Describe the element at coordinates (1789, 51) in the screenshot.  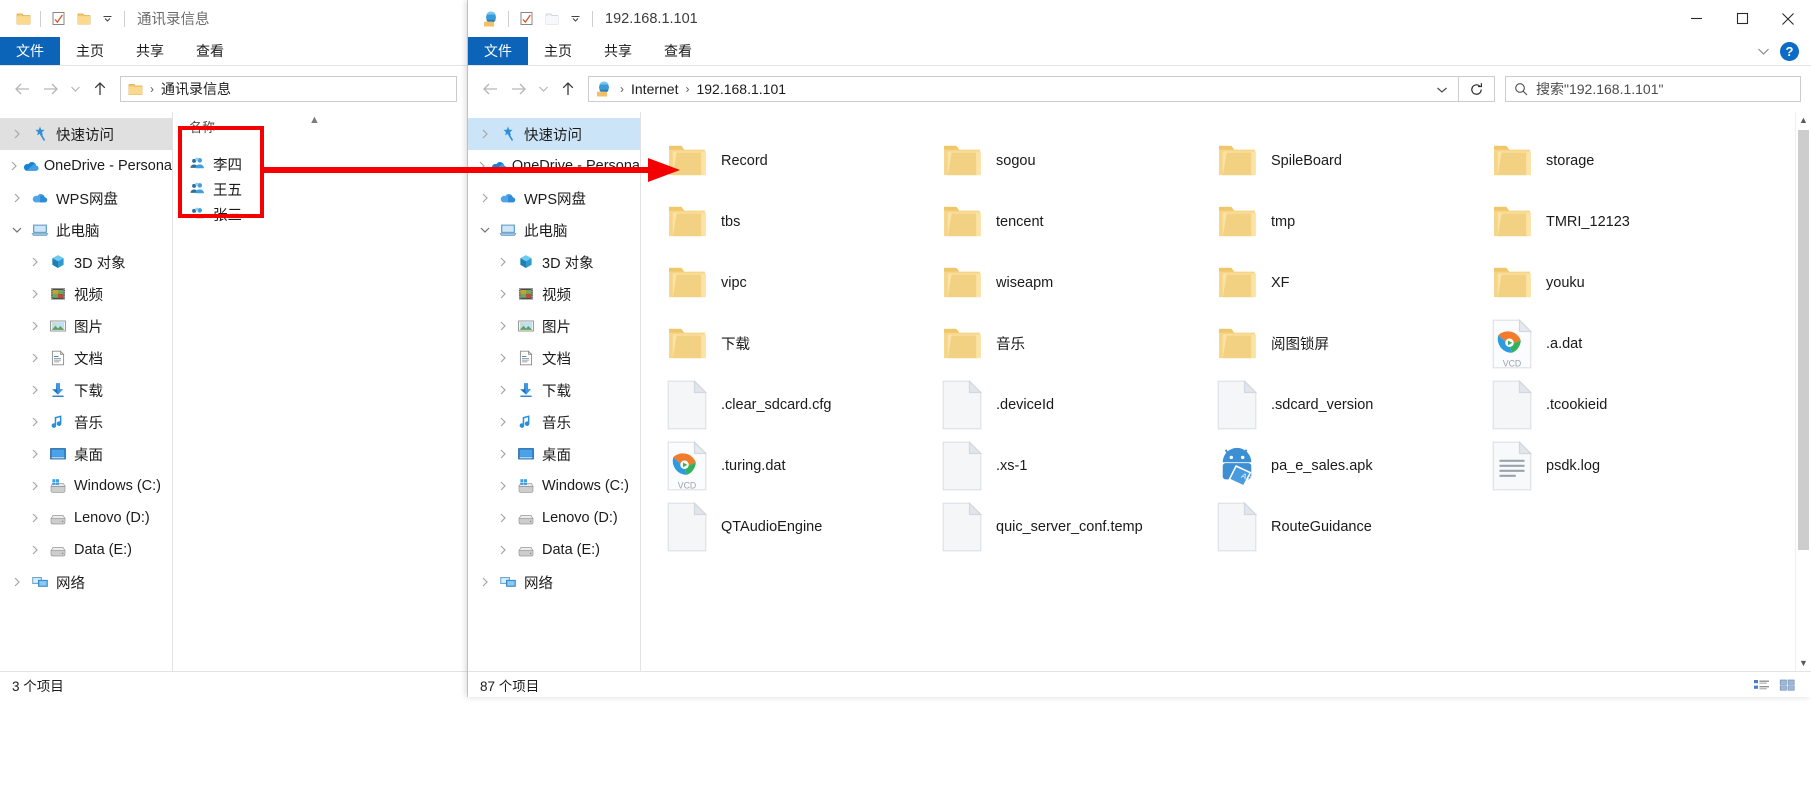
I see `help-icon: ?` at that location.